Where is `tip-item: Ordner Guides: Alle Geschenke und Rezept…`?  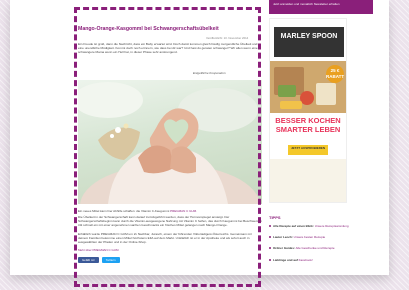
tip-item: Ordner Guides: Alle Geschenke und Rezept… is located at coordinates (319, 248).